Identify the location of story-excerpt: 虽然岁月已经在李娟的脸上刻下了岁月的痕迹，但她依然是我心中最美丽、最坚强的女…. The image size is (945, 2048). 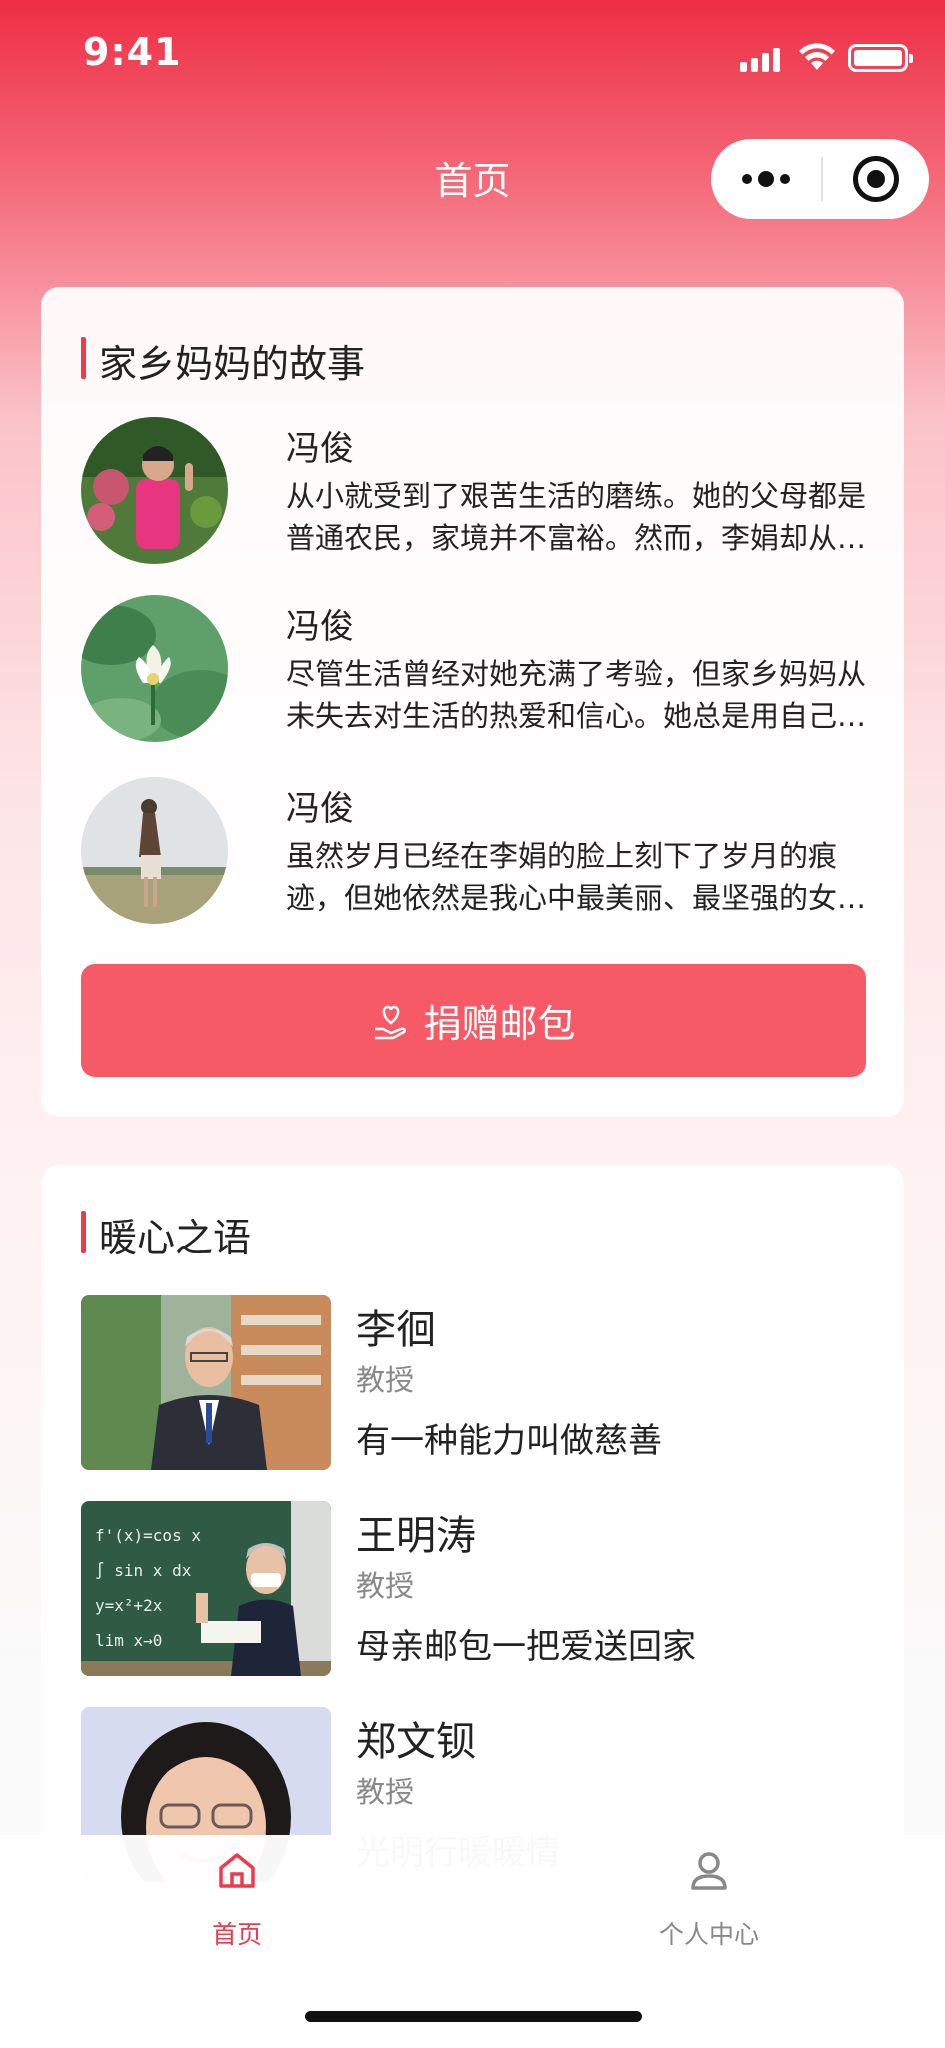
(576, 877).